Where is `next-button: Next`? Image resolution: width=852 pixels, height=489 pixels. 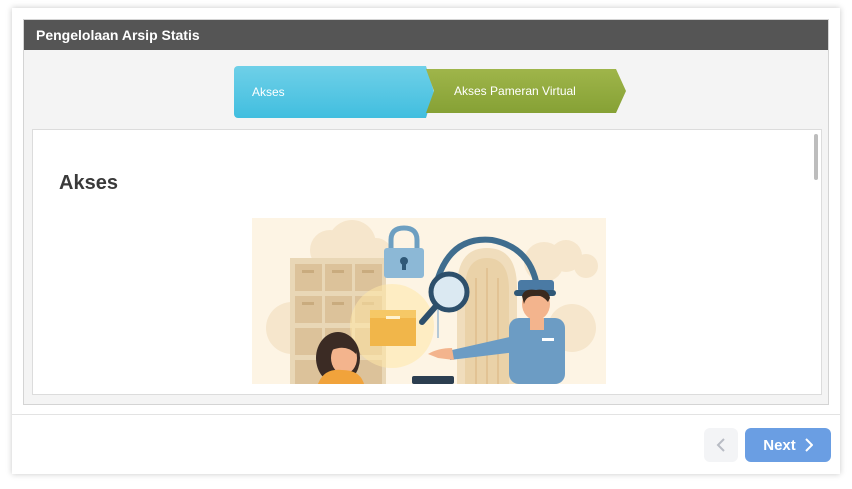
next-button: Next is located at coordinates (788, 445).